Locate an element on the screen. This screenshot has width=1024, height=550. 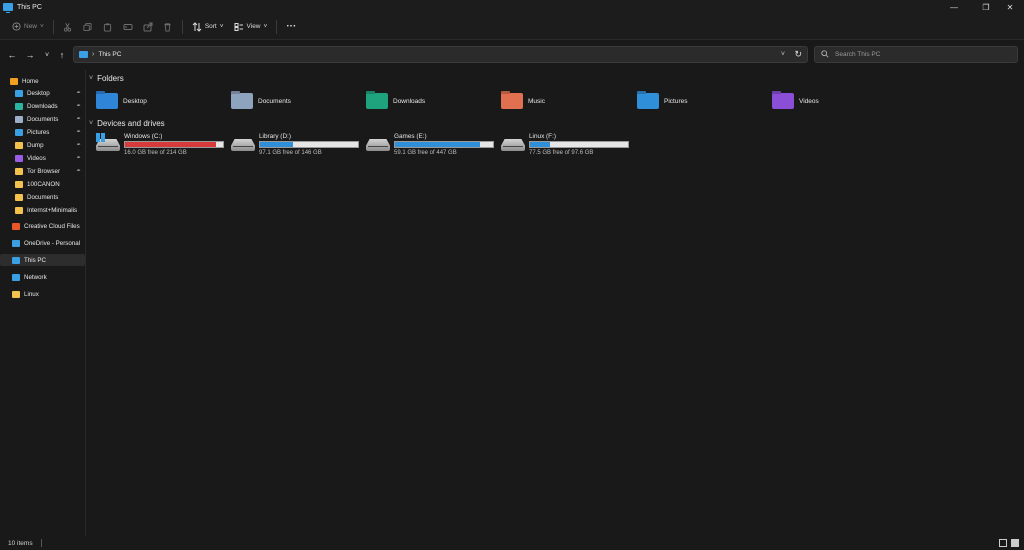
folder-item: Desktop is located at coordinates (121, 101).